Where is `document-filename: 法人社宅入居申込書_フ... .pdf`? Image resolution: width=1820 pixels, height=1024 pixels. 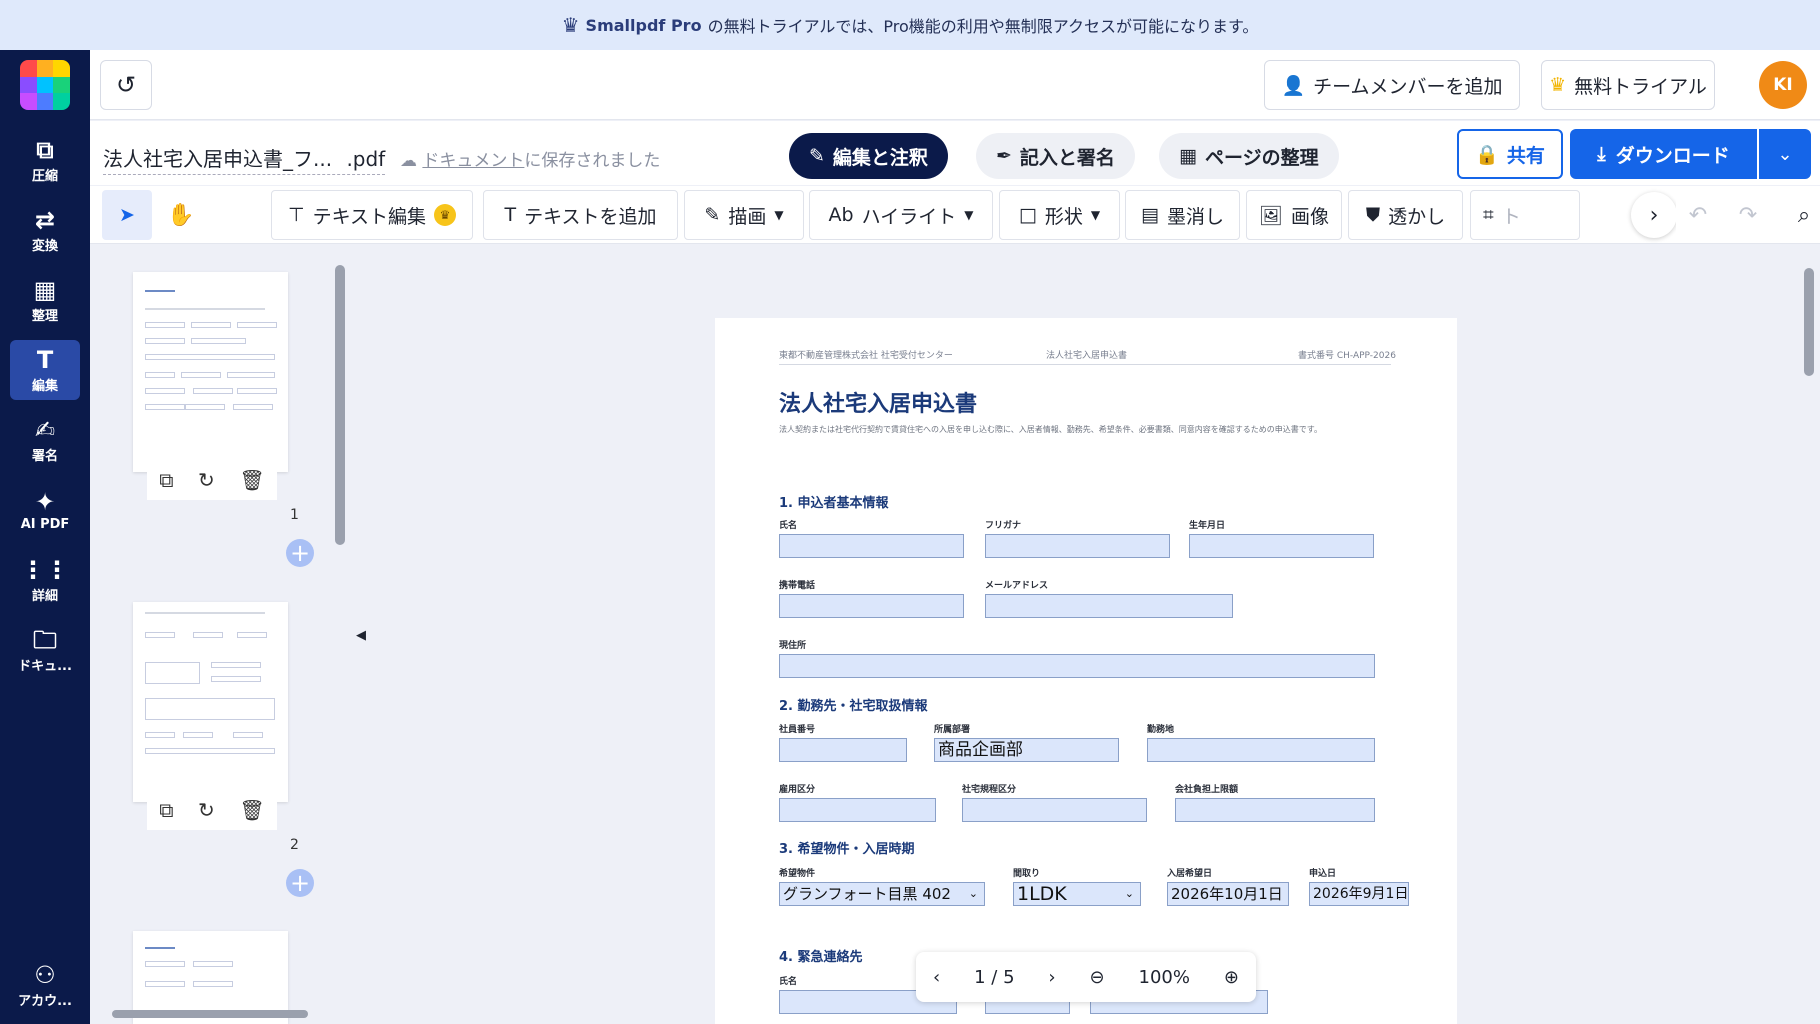 document-filename: 法人社宅入居申込書_フ... .pdf is located at coordinates (244, 159).